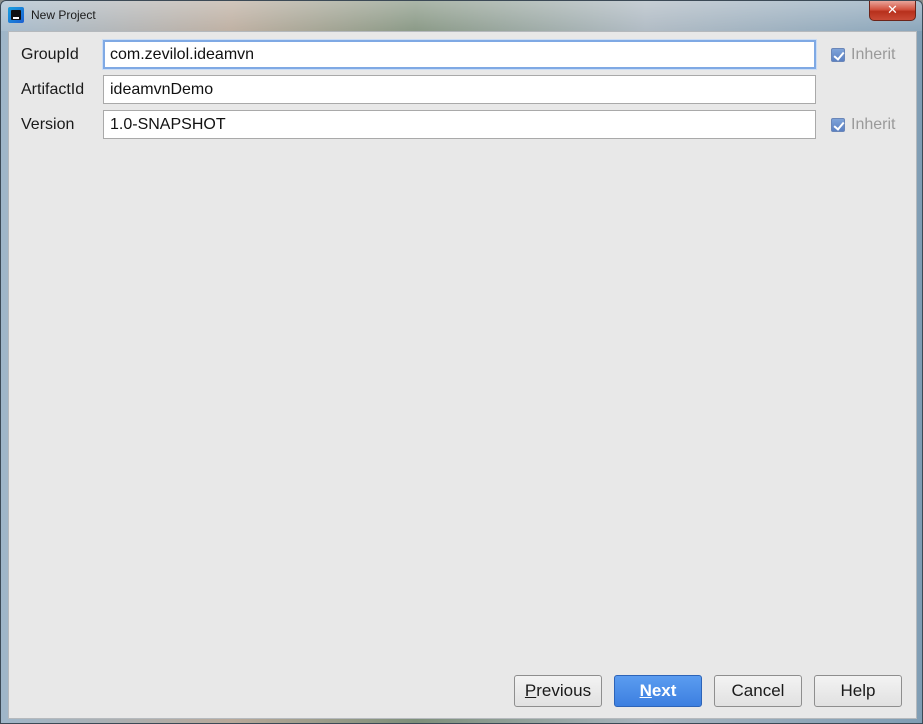  What do you see at coordinates (63, 15) in the screenshot?
I see `window-title: New Project` at bounding box center [63, 15].